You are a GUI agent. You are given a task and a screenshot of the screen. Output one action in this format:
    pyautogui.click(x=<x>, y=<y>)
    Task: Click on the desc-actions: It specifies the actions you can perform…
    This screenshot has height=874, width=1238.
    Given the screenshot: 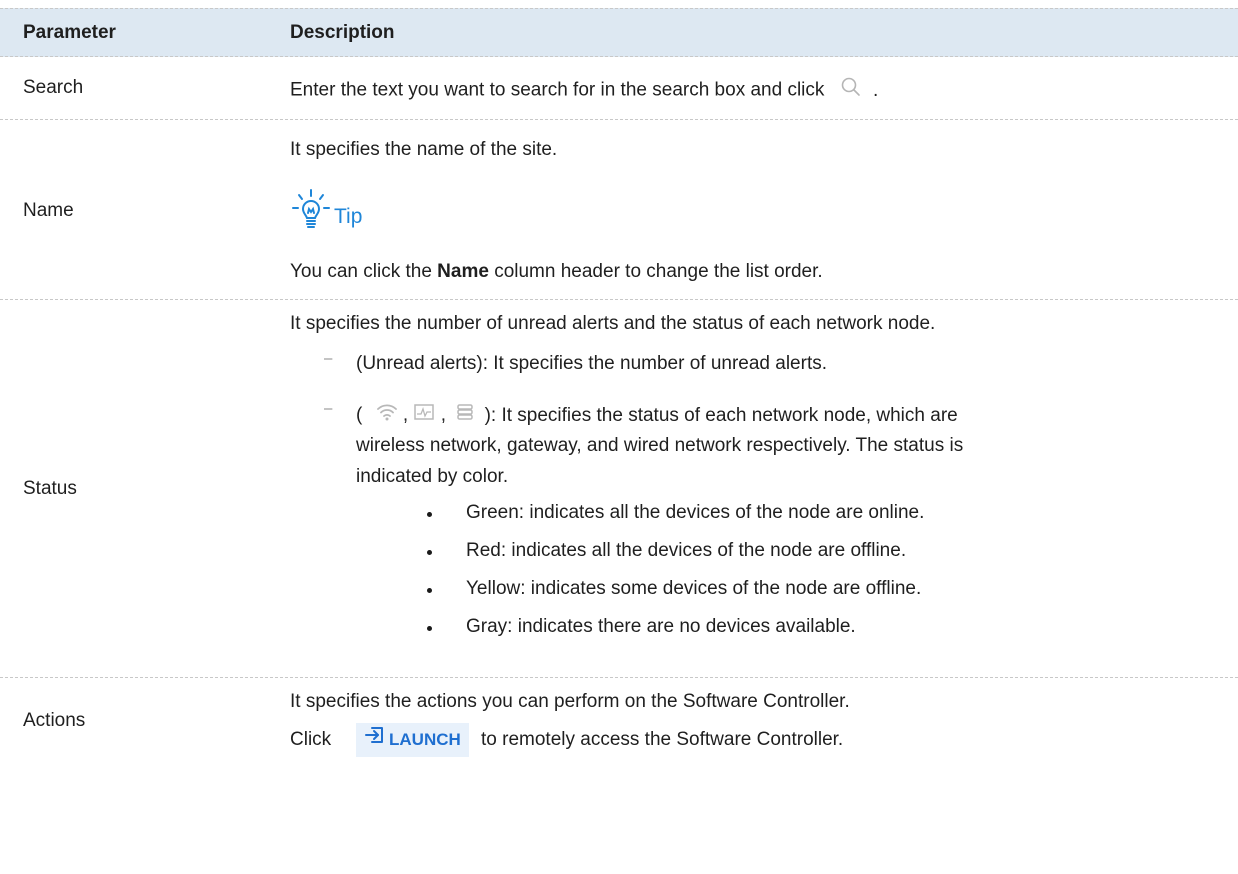 What is the action you would take?
    pyautogui.click(x=570, y=701)
    